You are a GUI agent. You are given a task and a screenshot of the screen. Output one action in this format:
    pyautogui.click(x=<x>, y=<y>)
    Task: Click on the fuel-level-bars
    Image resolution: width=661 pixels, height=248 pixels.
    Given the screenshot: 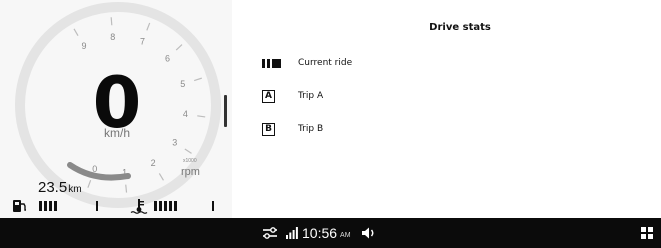 What is the action you would take?
    pyautogui.click(x=48, y=206)
    